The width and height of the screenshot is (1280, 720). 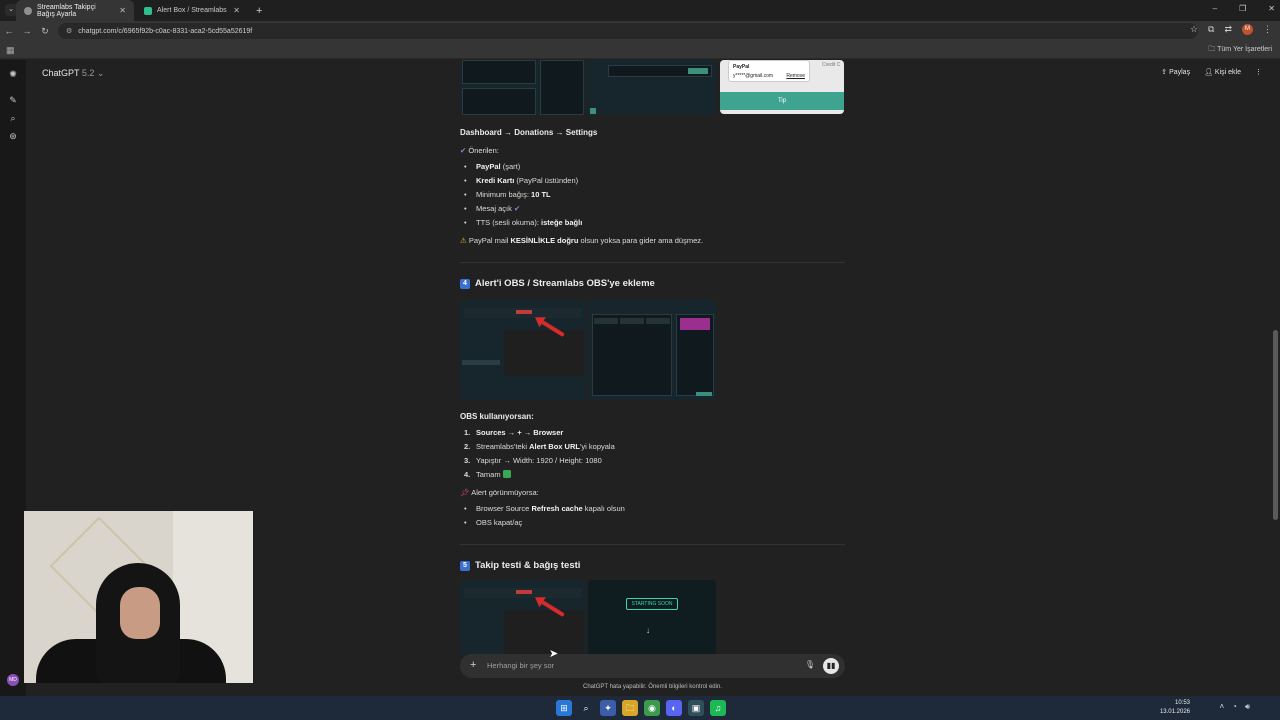 What do you see at coordinates (507, 194) in the screenshot?
I see `list-item: Minimum bağış: 10 TL` at bounding box center [507, 194].